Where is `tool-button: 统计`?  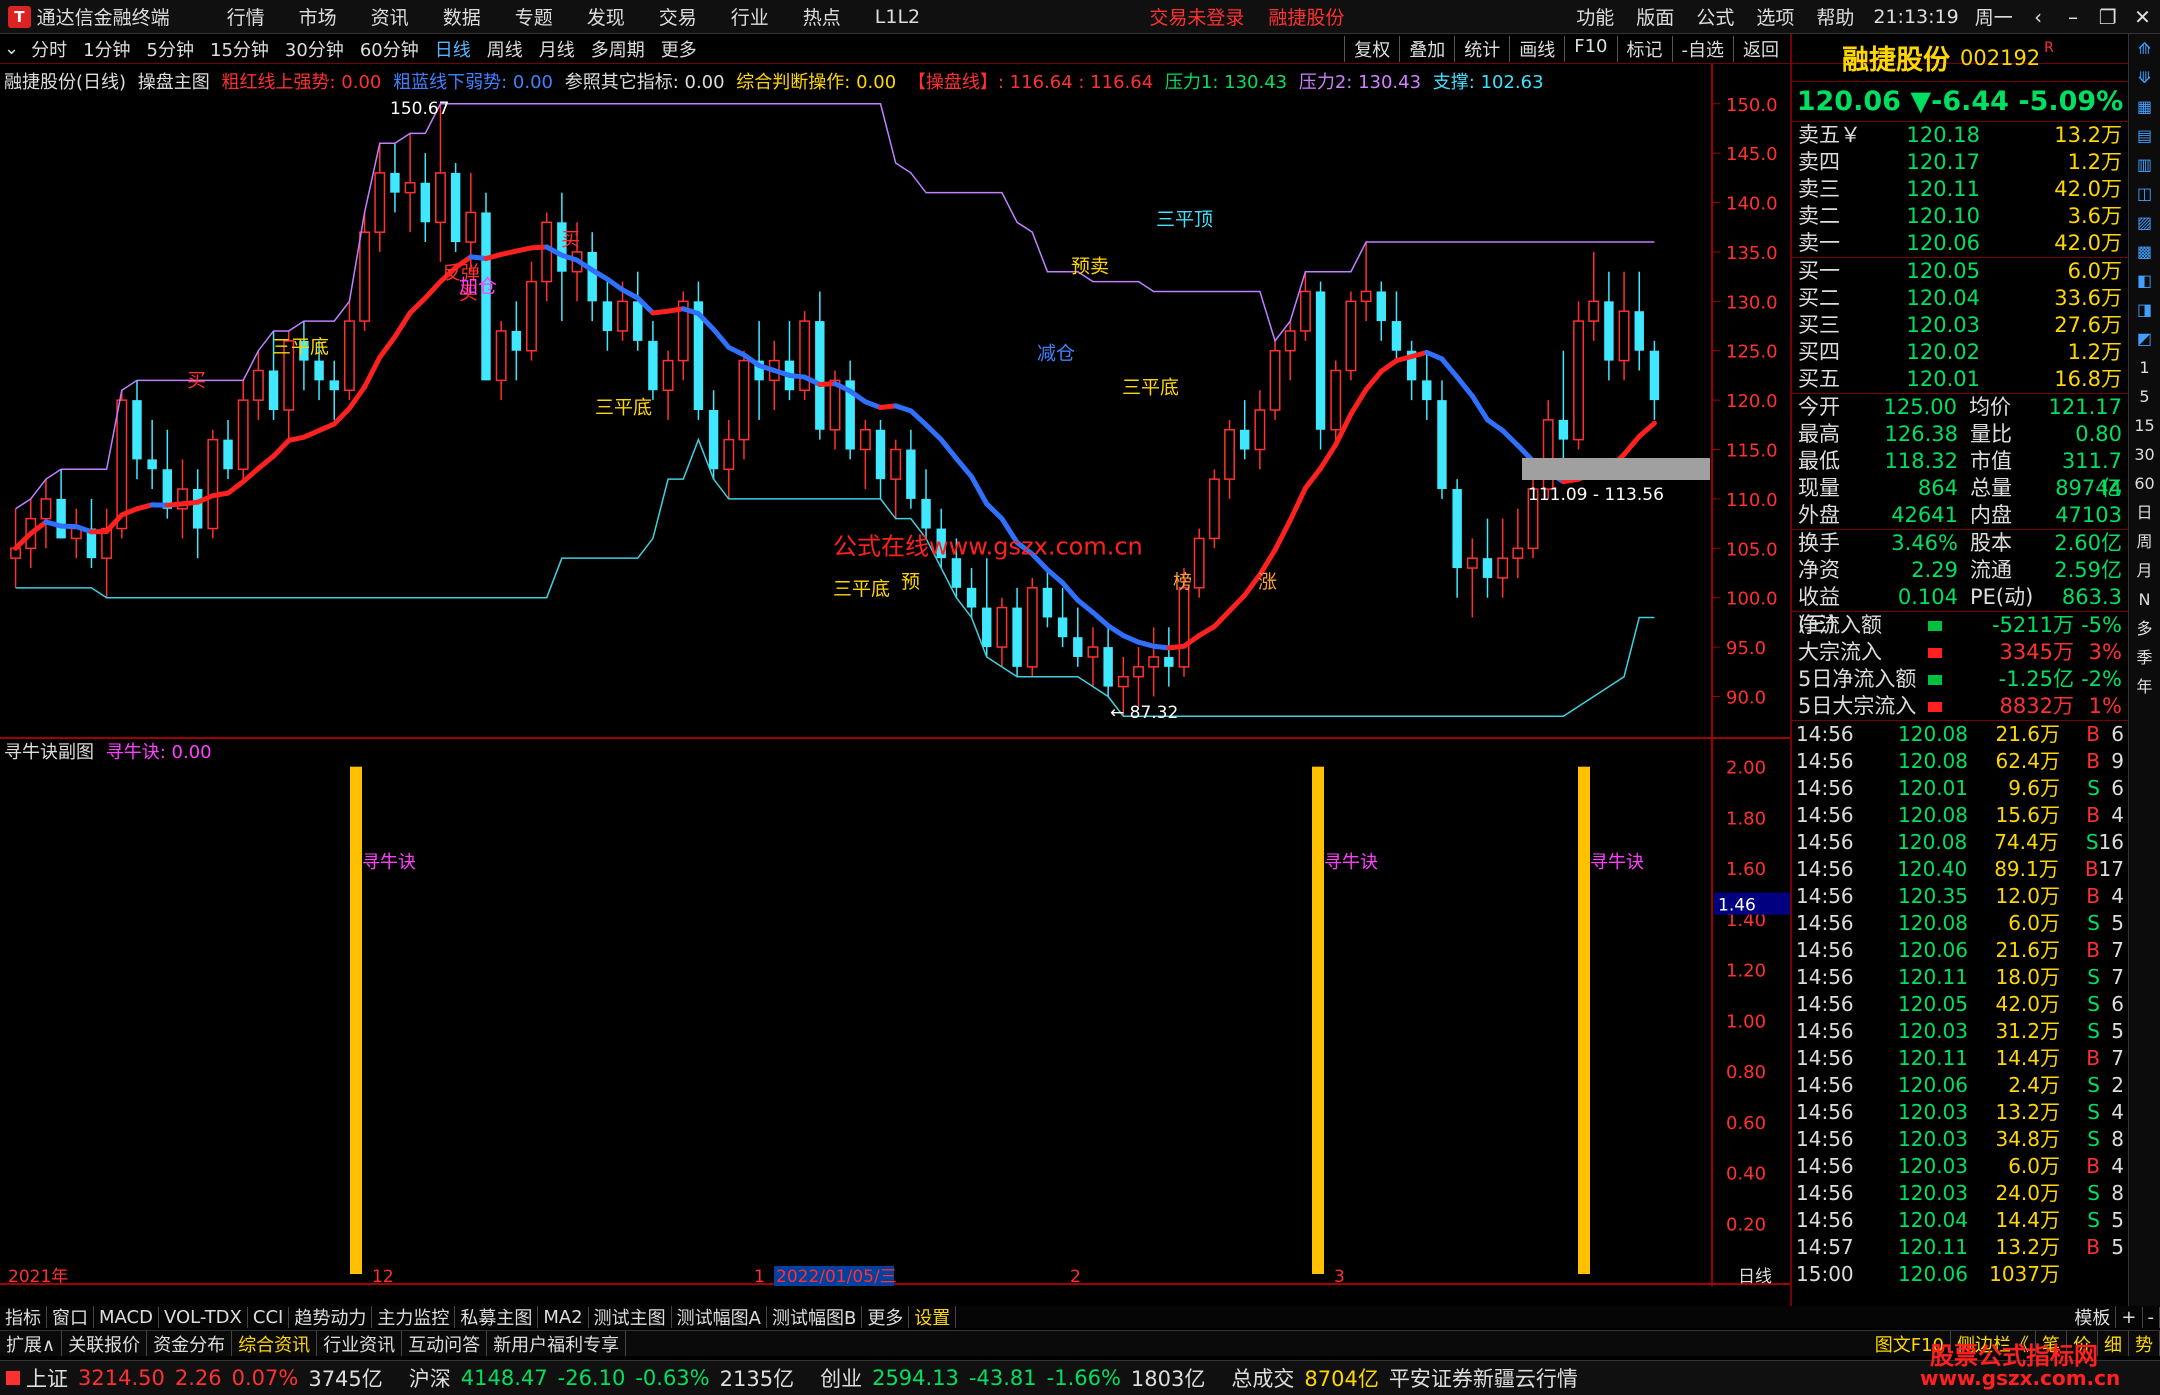 tool-button: 统计 is located at coordinates (1481, 48).